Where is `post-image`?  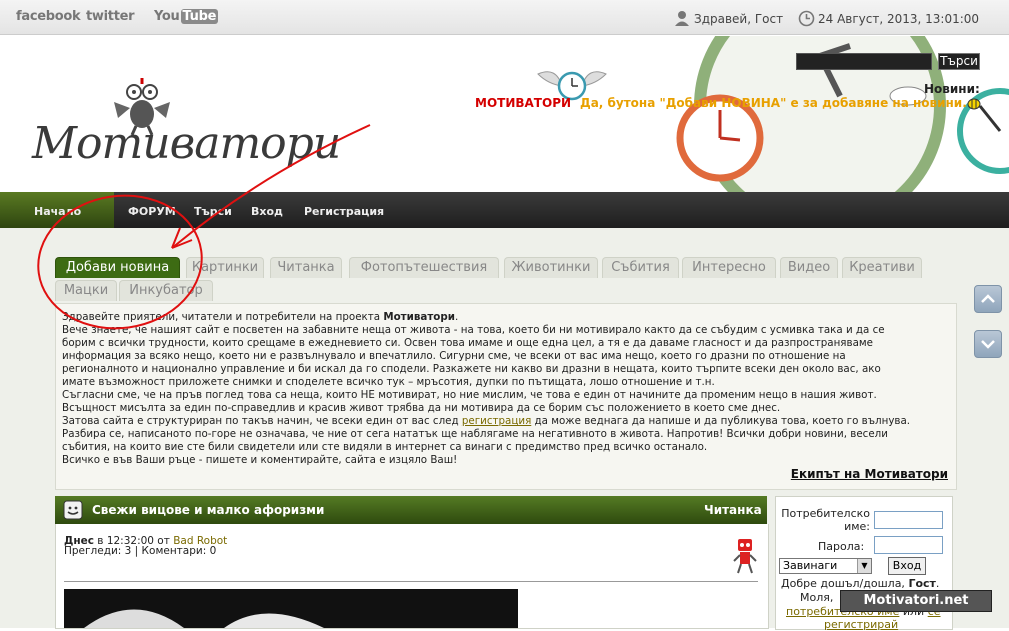 post-image is located at coordinates (291, 608).